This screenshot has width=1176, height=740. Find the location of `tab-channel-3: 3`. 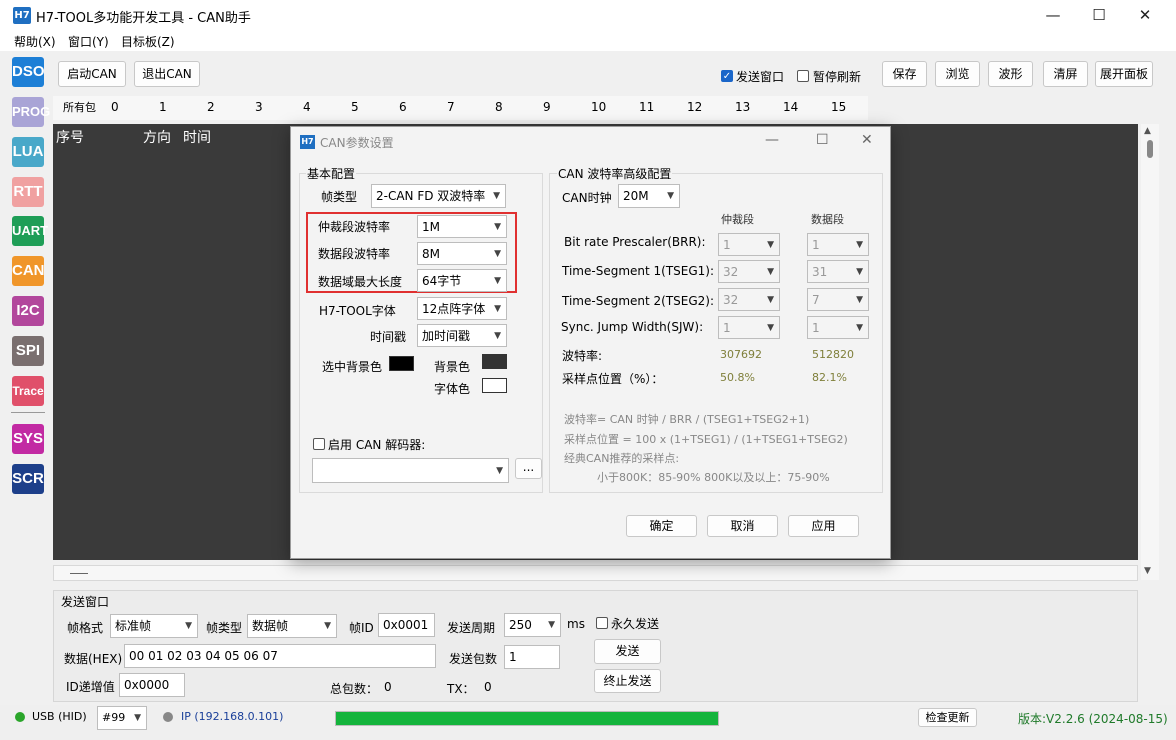

tab-channel-3: 3 is located at coordinates (259, 107).